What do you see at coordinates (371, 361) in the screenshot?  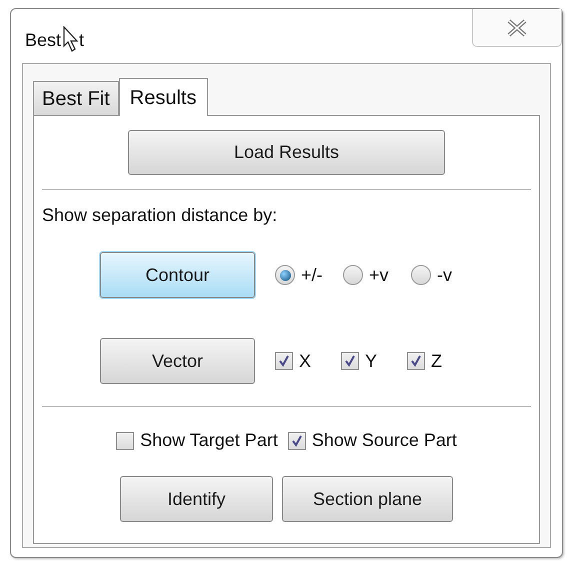 I see `option-label: Y` at bounding box center [371, 361].